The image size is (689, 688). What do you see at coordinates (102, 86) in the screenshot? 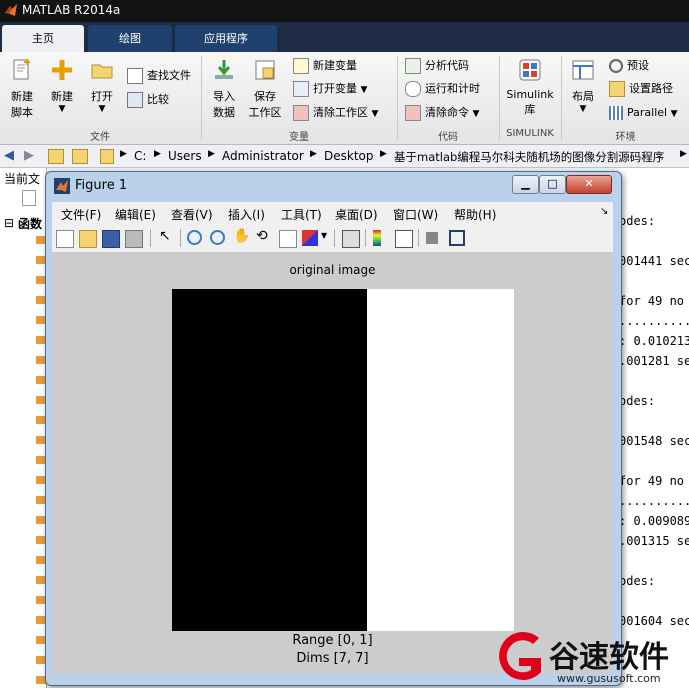
I see `open-button: 打开 ▼` at bounding box center [102, 86].